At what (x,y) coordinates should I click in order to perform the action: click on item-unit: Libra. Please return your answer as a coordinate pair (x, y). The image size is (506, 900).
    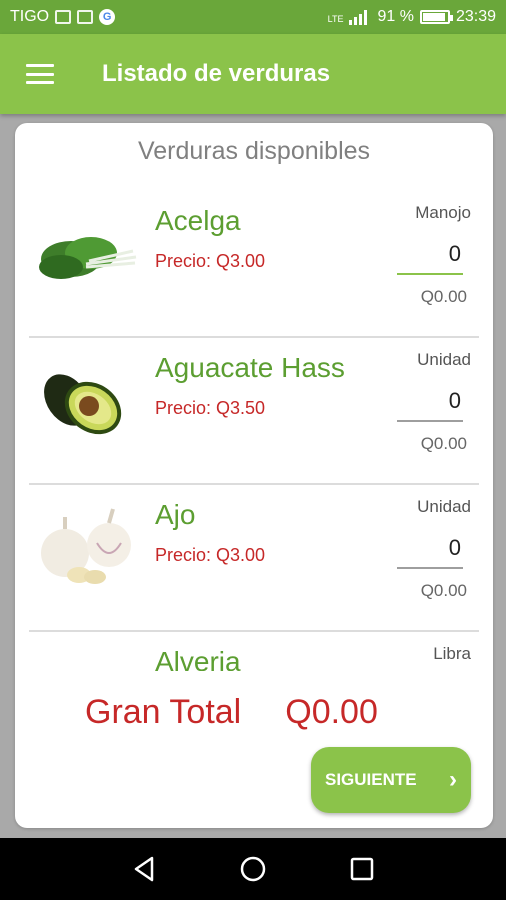
    Looking at the image, I should click on (452, 653).